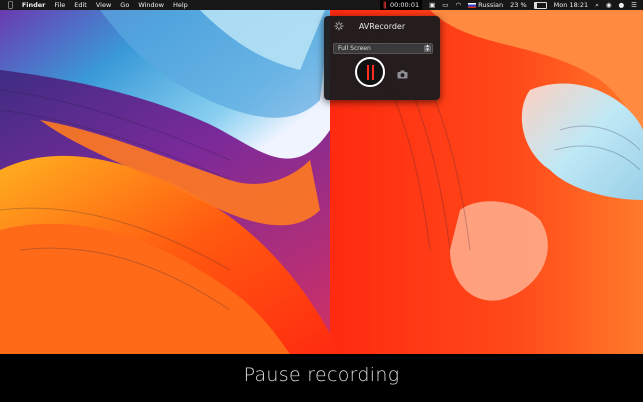  Describe the element at coordinates (80, 5) in the screenshot. I see `menu-edit: Edit` at that location.